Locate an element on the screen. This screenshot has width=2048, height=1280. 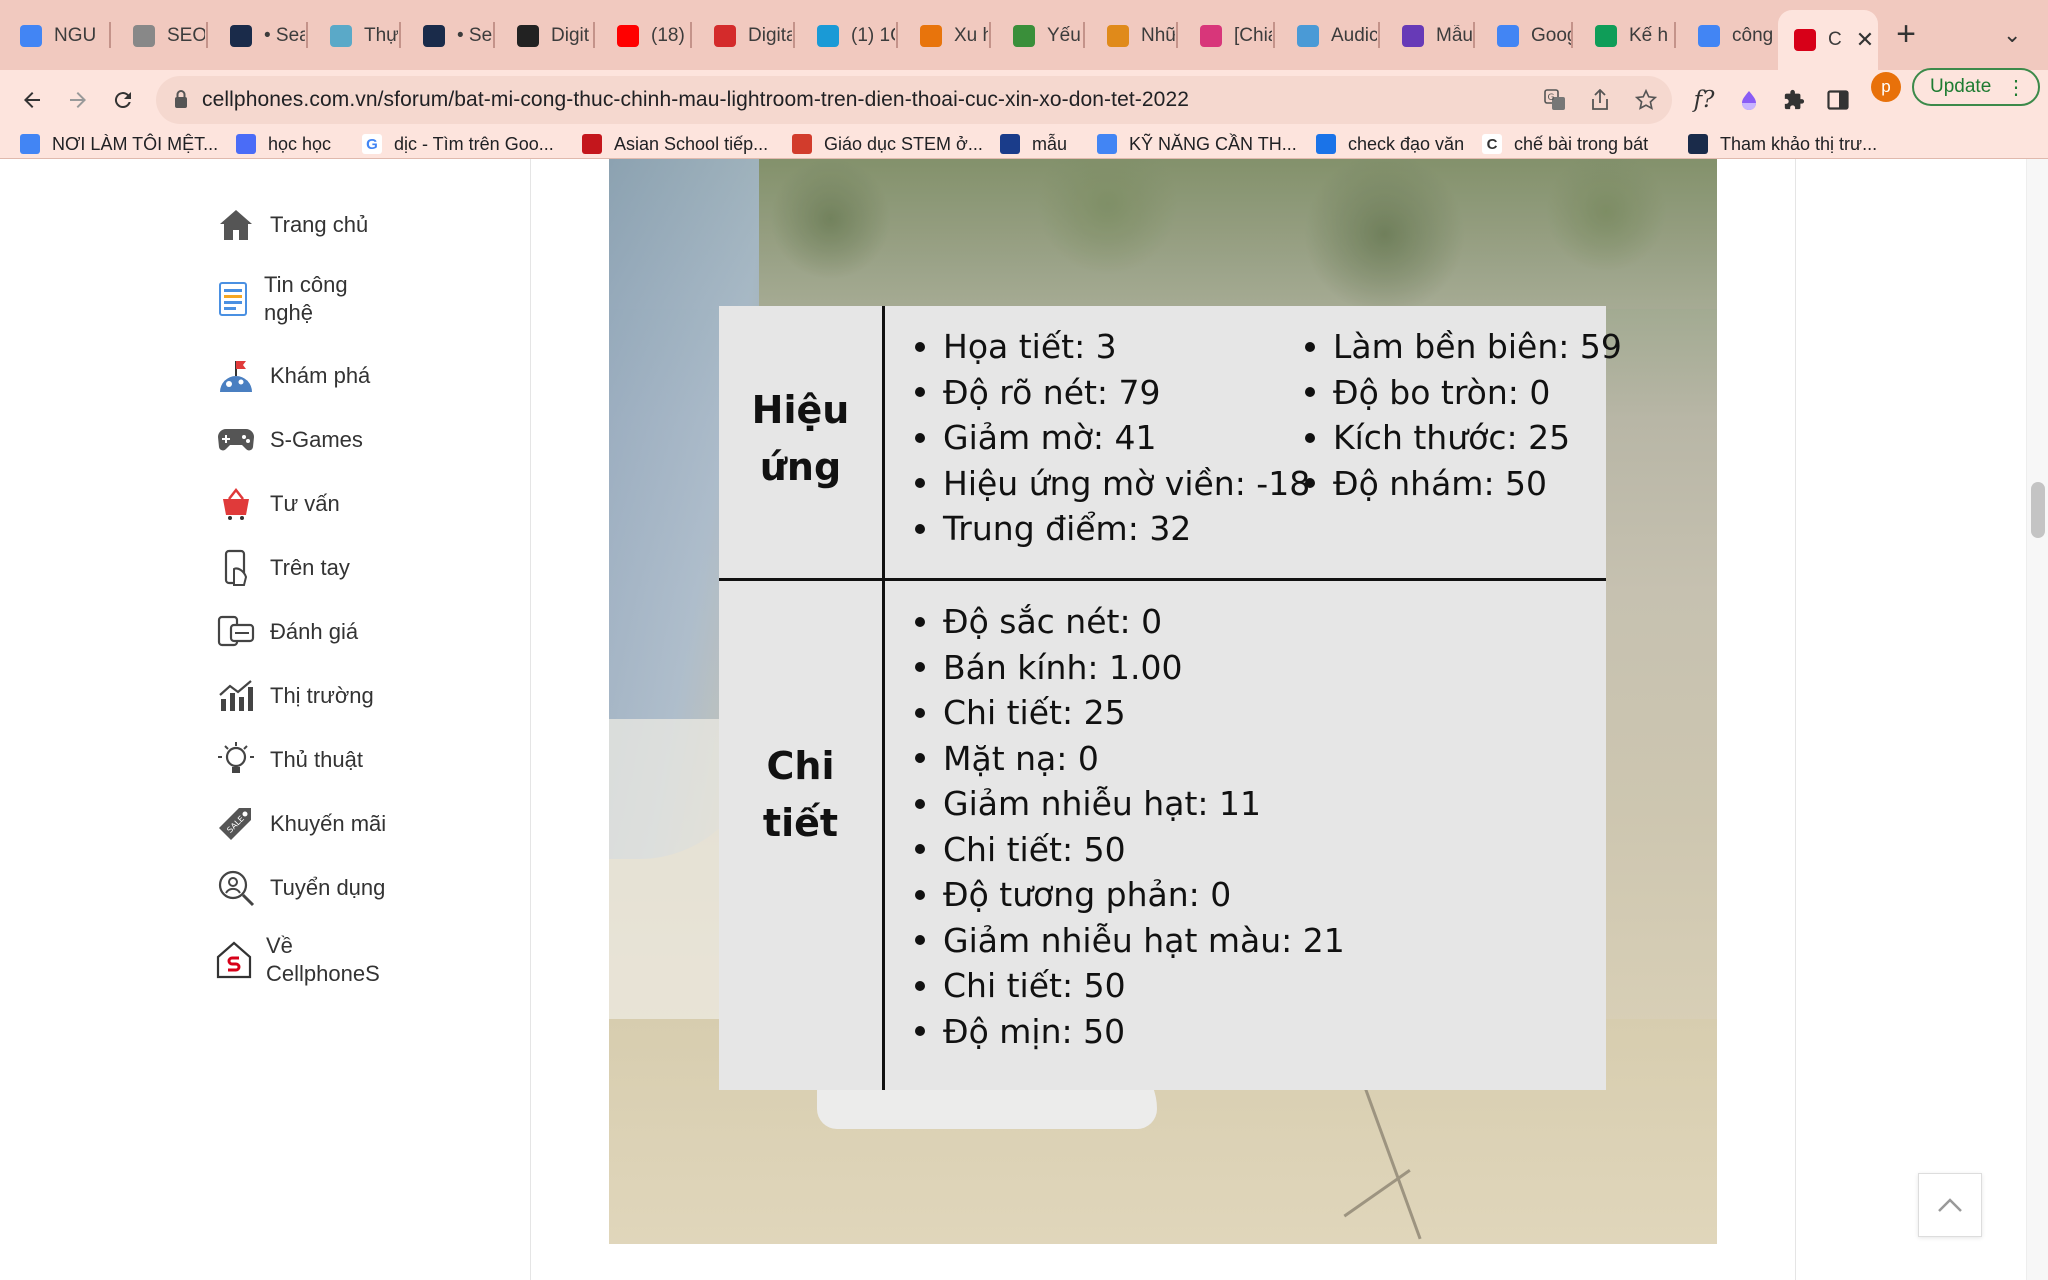
browser-tab: Xu h is located at coordinates (944, 35).